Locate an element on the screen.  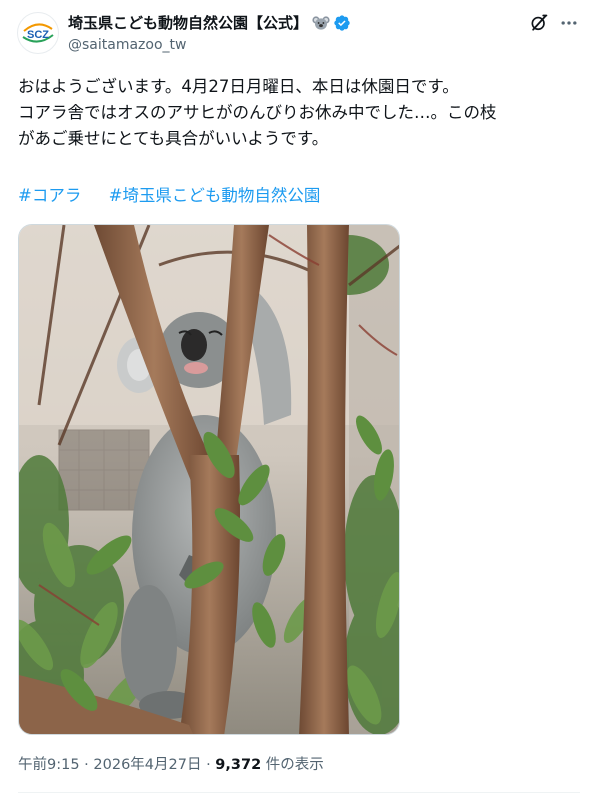
hashtags: #コアラ #埼玉県こども動物自然公園 is located at coordinates (169, 196).